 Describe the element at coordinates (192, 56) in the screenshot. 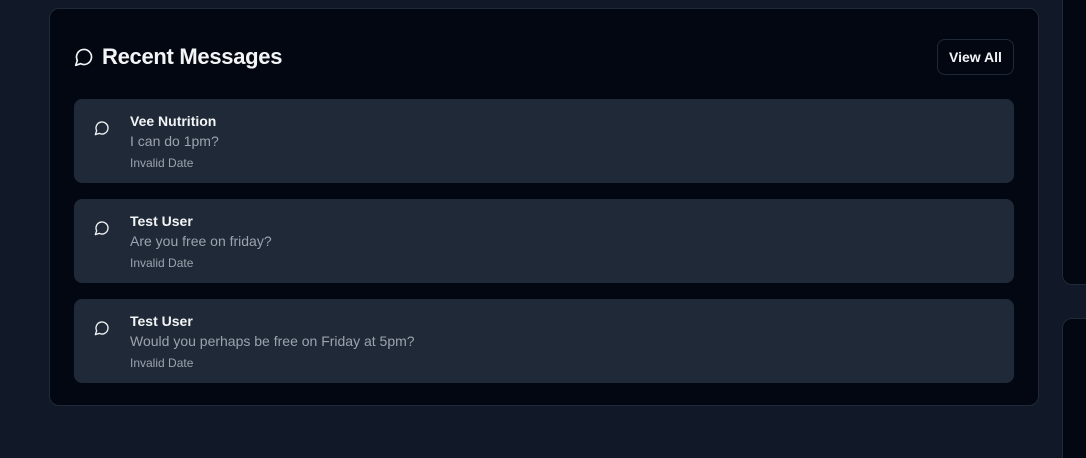

I see `card-title: Recent Messages` at that location.